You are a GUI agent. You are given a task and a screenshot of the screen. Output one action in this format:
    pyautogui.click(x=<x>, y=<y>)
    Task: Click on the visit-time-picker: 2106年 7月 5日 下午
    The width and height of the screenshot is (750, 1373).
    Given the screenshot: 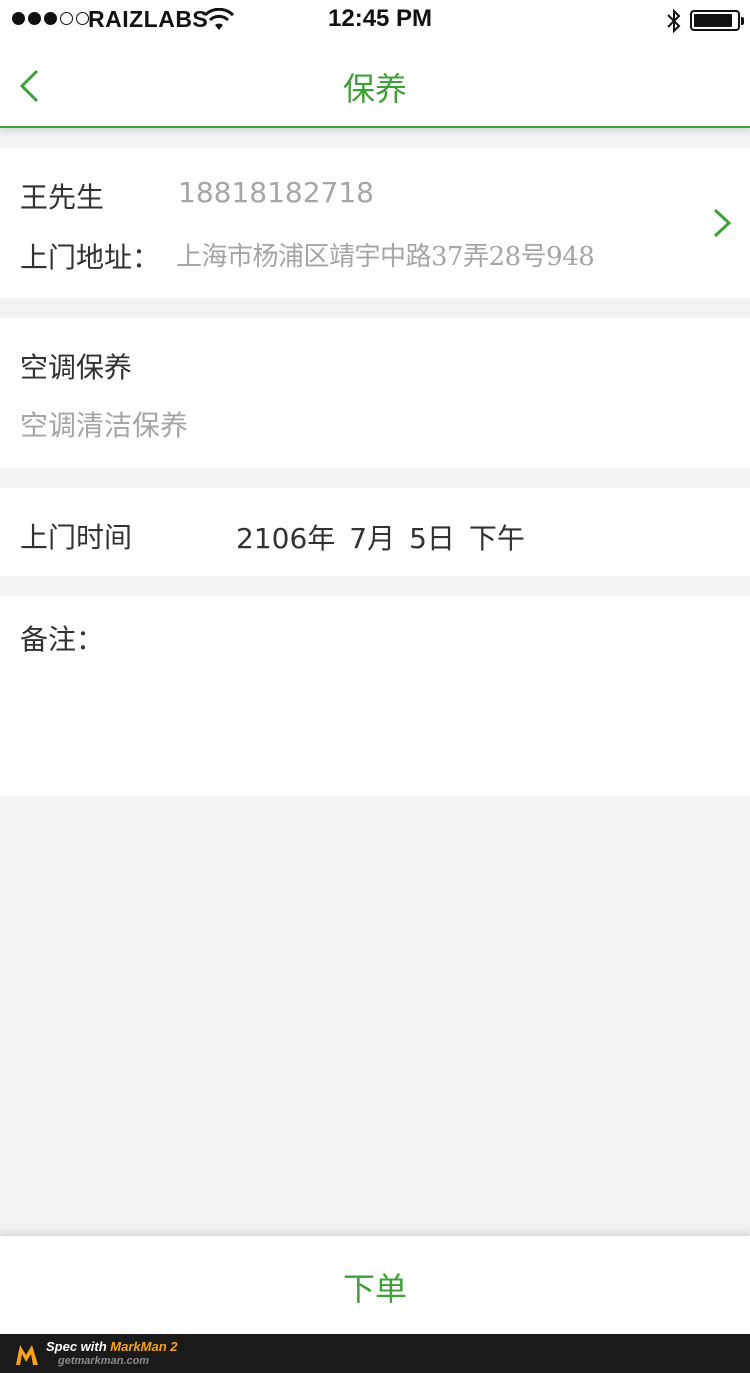 What is the action you would take?
    pyautogui.click(x=380, y=537)
    